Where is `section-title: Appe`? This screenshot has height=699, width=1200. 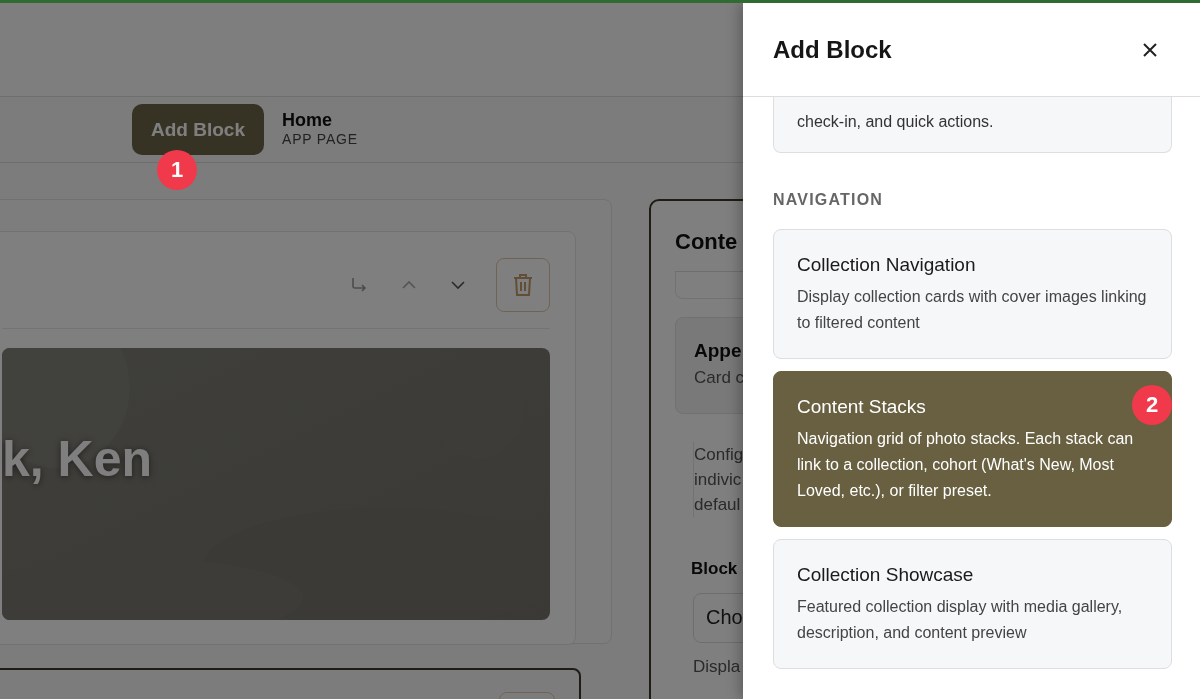 section-title: Appe is located at coordinates (718, 351).